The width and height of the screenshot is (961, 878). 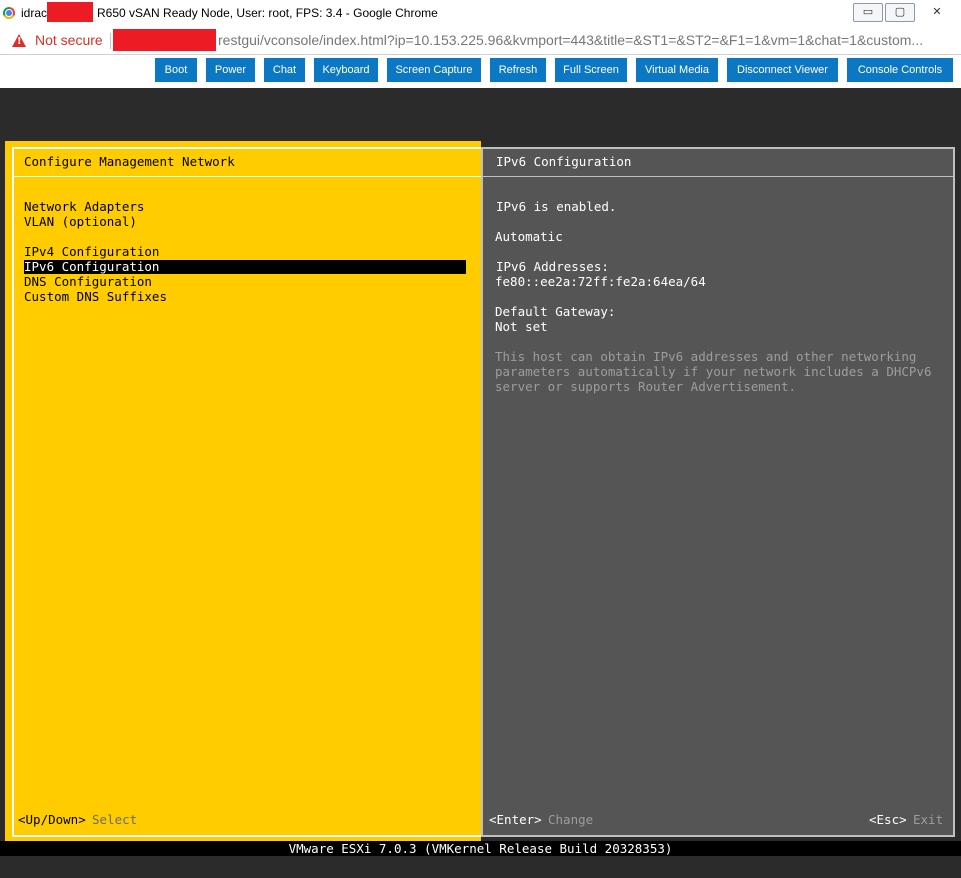 I want to click on disconnect-viewer-button: Disconnect Viewer, so click(x=782, y=70).